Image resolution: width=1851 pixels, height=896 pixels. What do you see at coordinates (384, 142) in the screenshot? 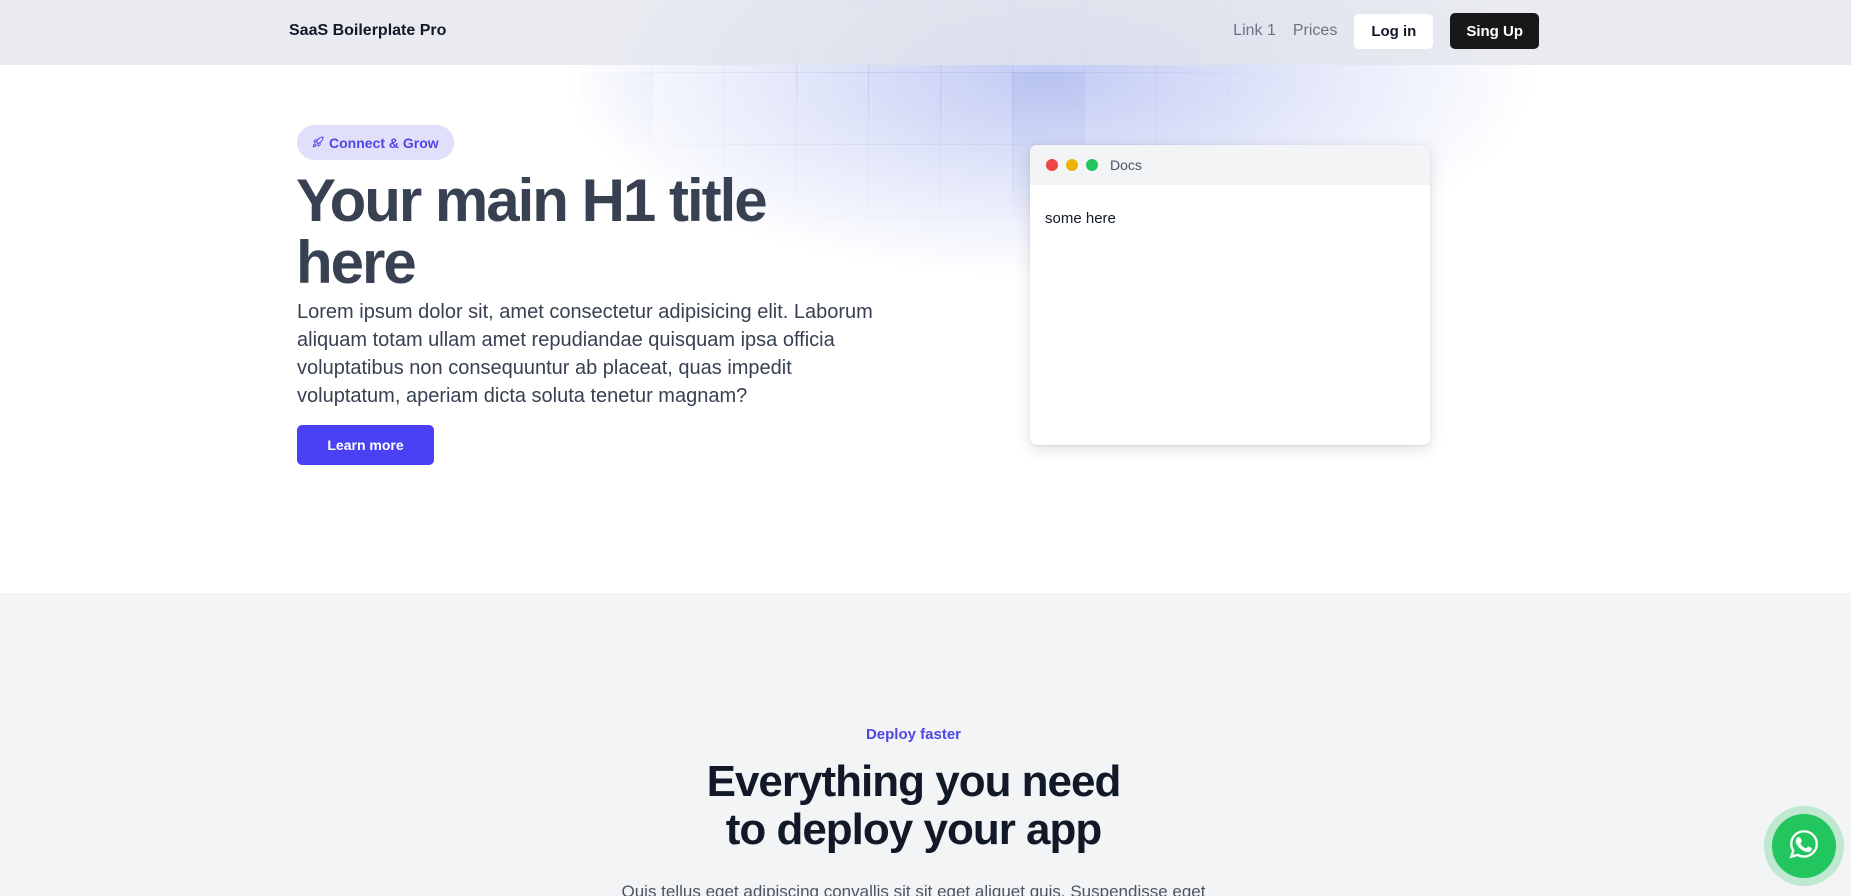
I see `hero-badge-label: Connect & Grow` at bounding box center [384, 142].